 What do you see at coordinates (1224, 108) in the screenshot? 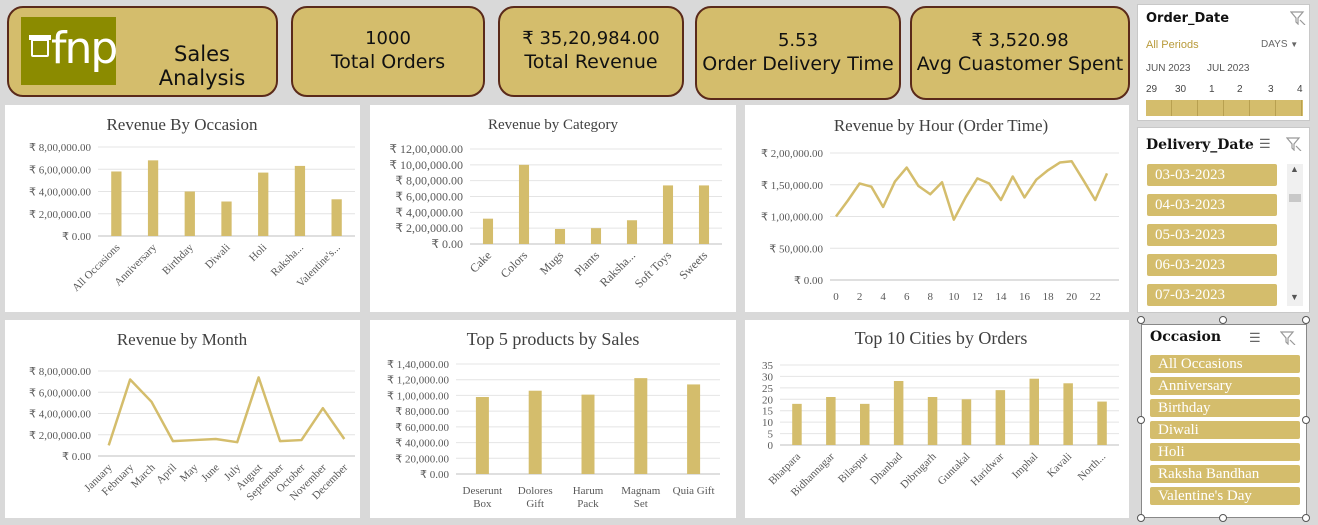
I see `timeline-bar` at bounding box center [1224, 108].